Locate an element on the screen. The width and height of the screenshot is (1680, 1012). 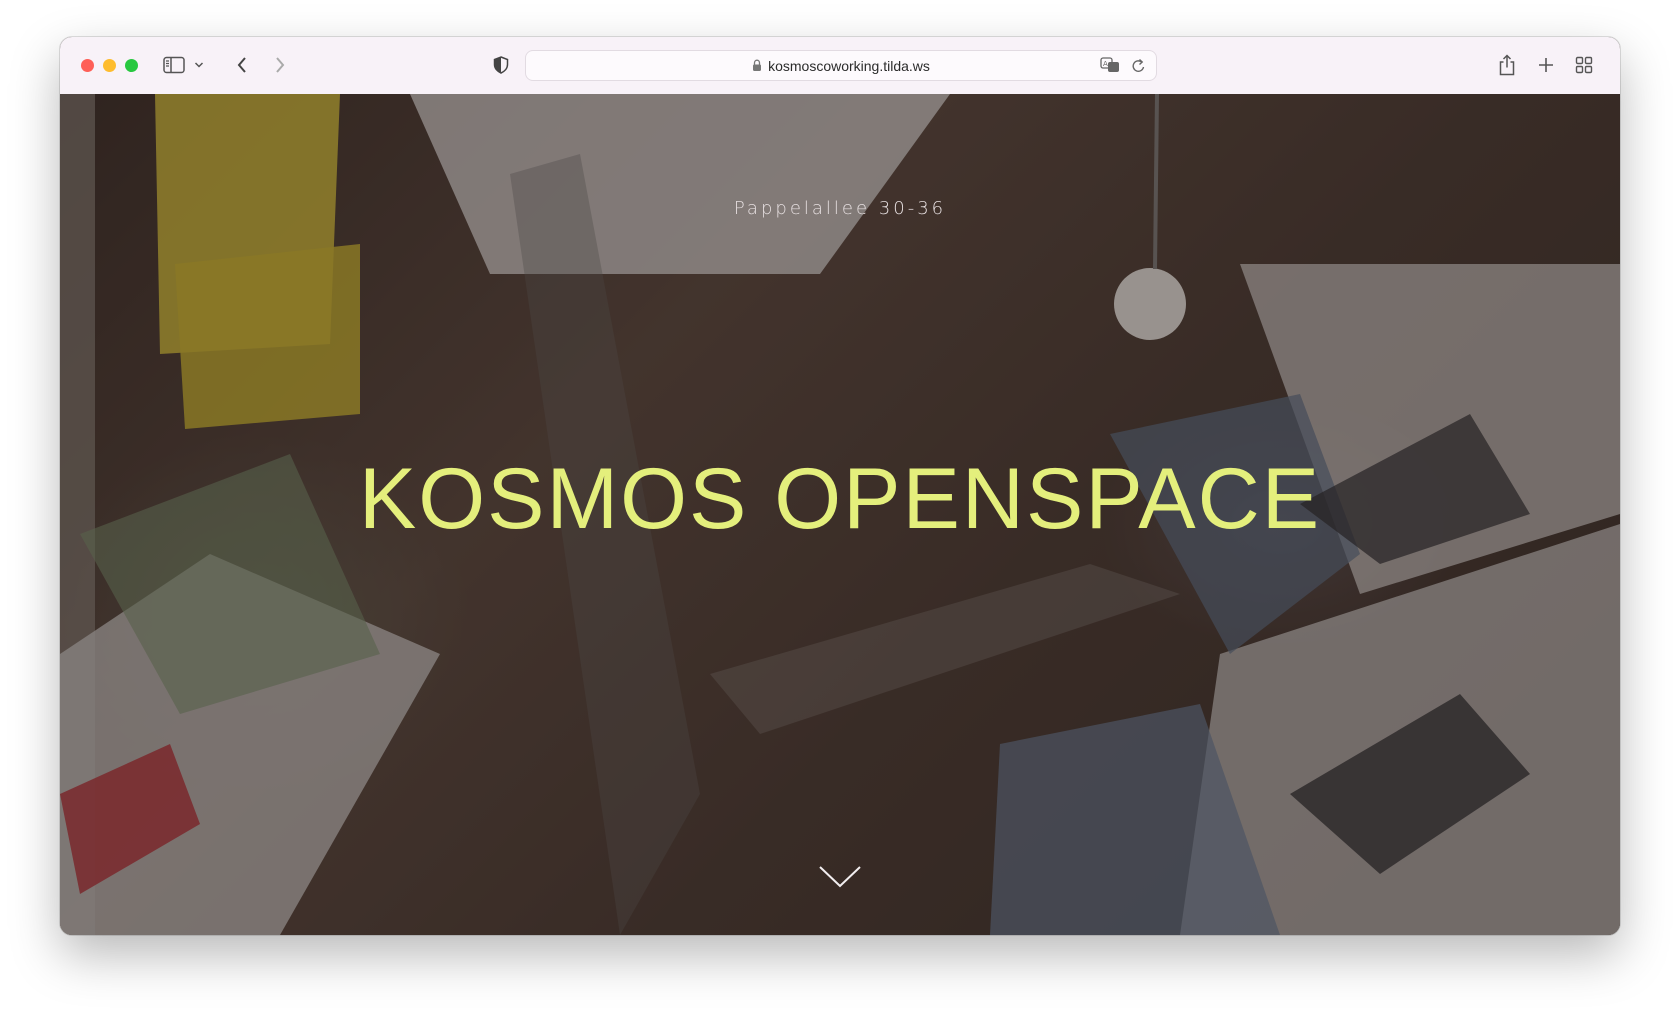
browser-toolbar: kosmoscoworking.tilda.ws A is located at coordinates (840, 66).